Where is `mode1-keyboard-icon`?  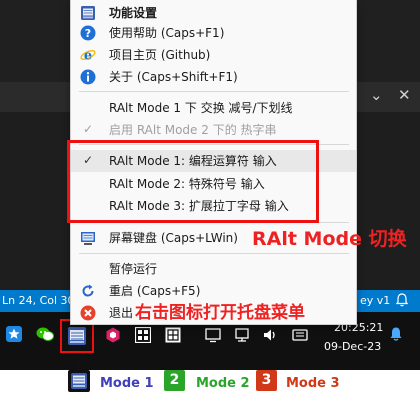 mode1-keyboard-icon is located at coordinates (79, 381).